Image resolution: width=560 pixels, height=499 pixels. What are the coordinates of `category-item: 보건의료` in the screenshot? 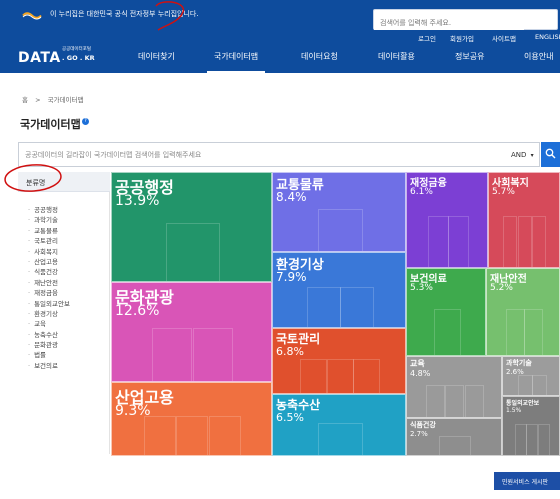 It's located at (49, 366).